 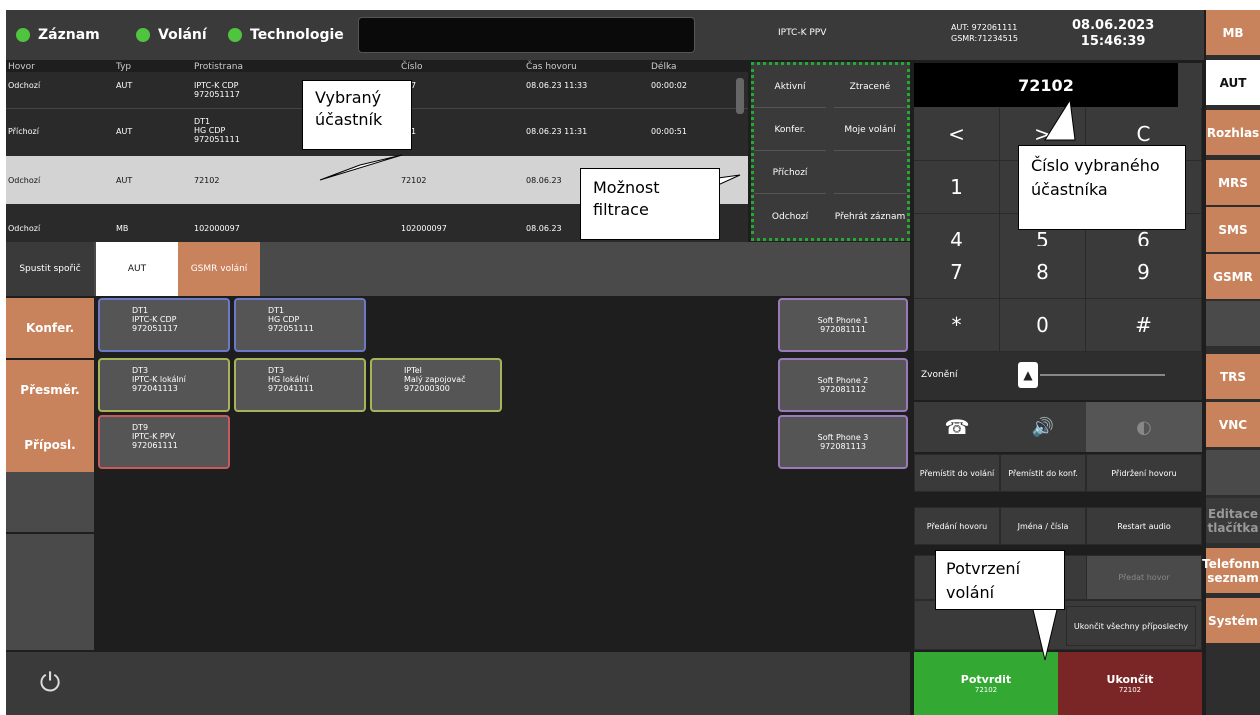 I want to click on cell-cas: 08.06.23, so click(x=544, y=228).